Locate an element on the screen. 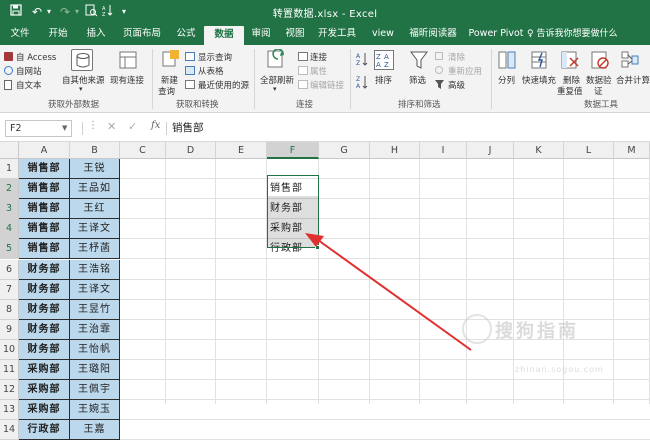 The width and height of the screenshot is (650, 440). cell-b3: 王红 is located at coordinates (95, 209).